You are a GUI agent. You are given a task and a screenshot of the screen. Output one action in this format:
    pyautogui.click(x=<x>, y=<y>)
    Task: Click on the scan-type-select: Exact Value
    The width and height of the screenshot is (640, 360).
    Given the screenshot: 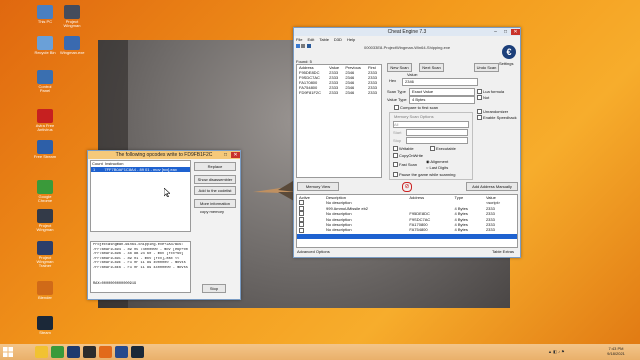 What is the action you would take?
    pyautogui.click(x=442, y=92)
    